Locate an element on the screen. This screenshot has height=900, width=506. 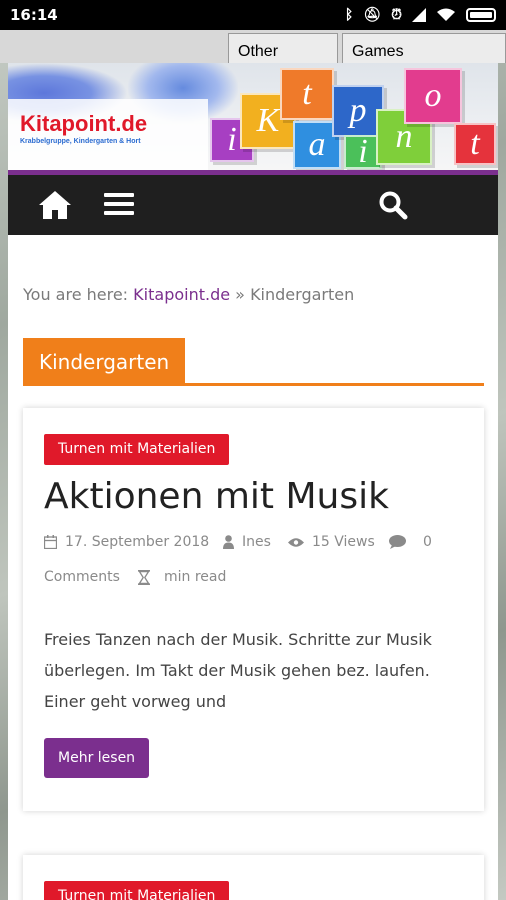
site-tagline: Krabbelgruppe, Kindergarten & Hort is located at coordinates (80, 141).